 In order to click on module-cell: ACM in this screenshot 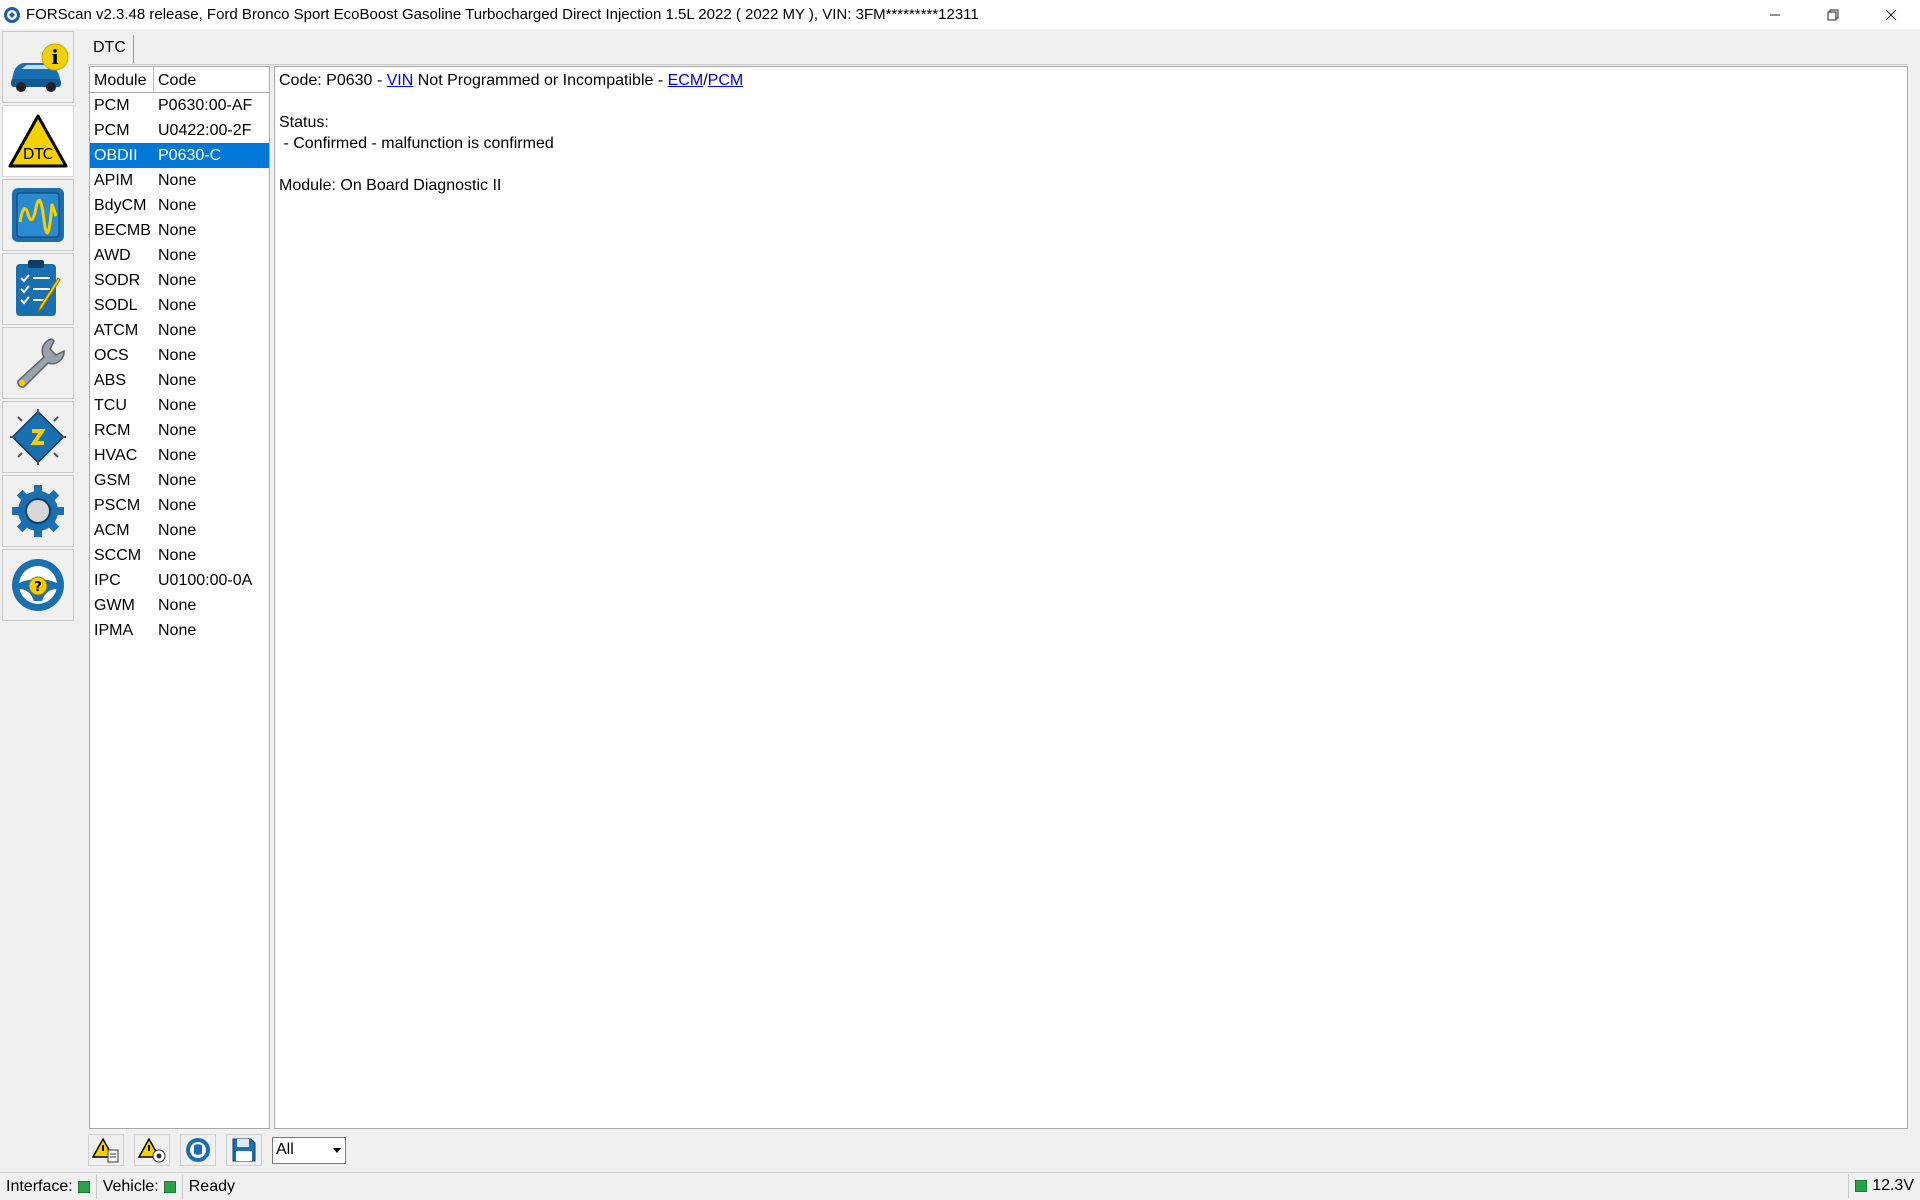, I will do `click(112, 530)`.